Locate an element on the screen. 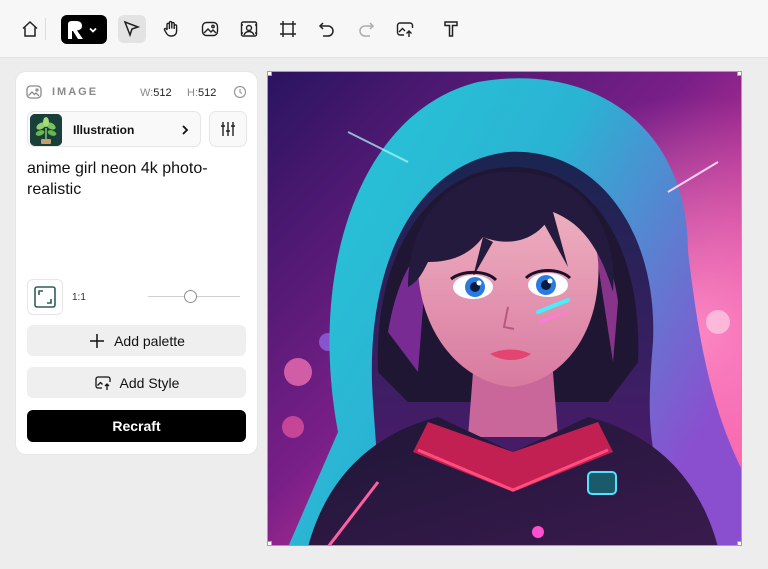 The width and height of the screenshot is (768, 569). style-thumbnail is located at coordinates (46, 130).